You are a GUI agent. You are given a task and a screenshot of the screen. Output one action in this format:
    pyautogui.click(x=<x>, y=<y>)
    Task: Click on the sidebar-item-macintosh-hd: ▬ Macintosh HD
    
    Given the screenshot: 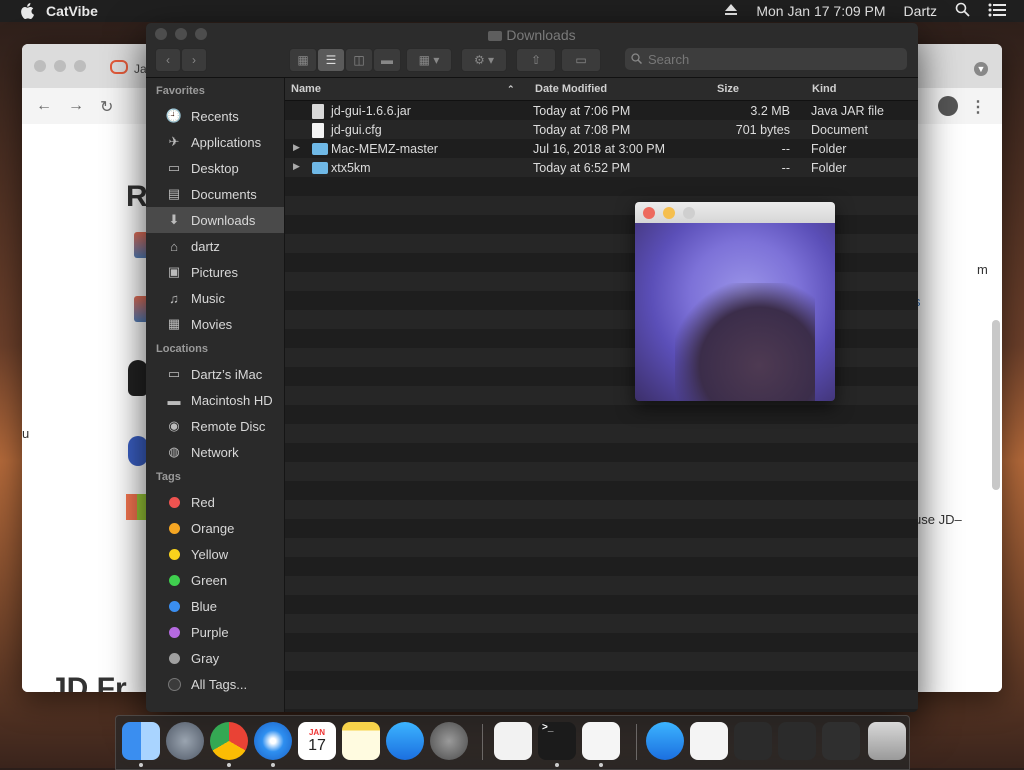 What is the action you would take?
    pyautogui.click(x=215, y=400)
    